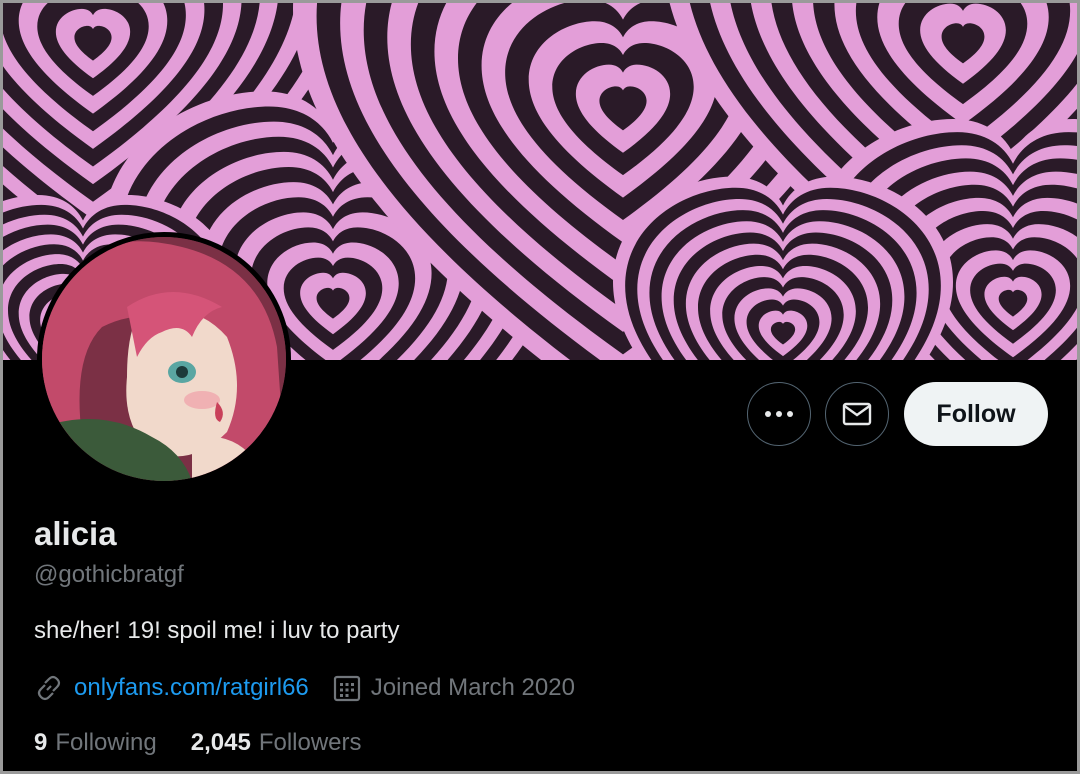 Image resolution: width=1080 pixels, height=774 pixels. Describe the element at coordinates (164, 359) in the screenshot. I see `profile-avatar` at that location.